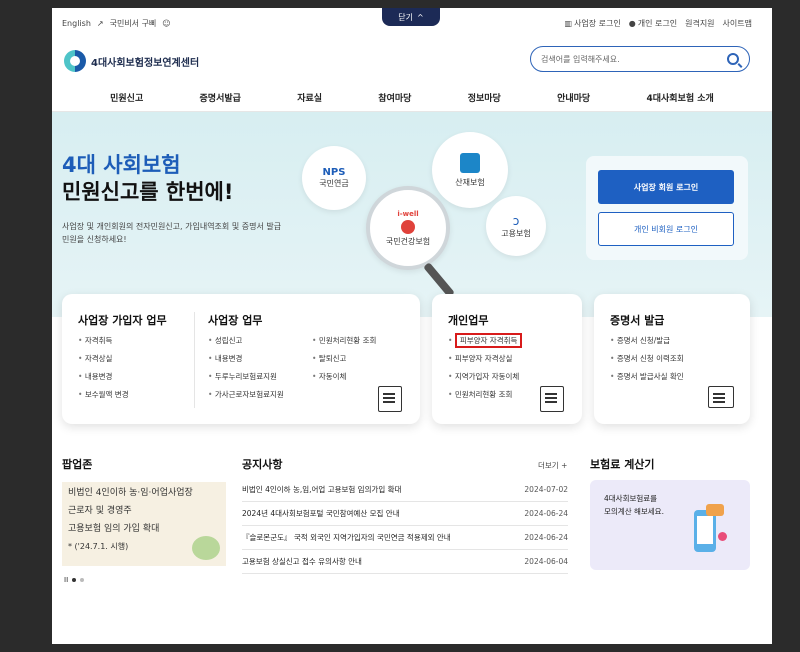  I want to click on personal-card-title: 개인업무, so click(468, 320).